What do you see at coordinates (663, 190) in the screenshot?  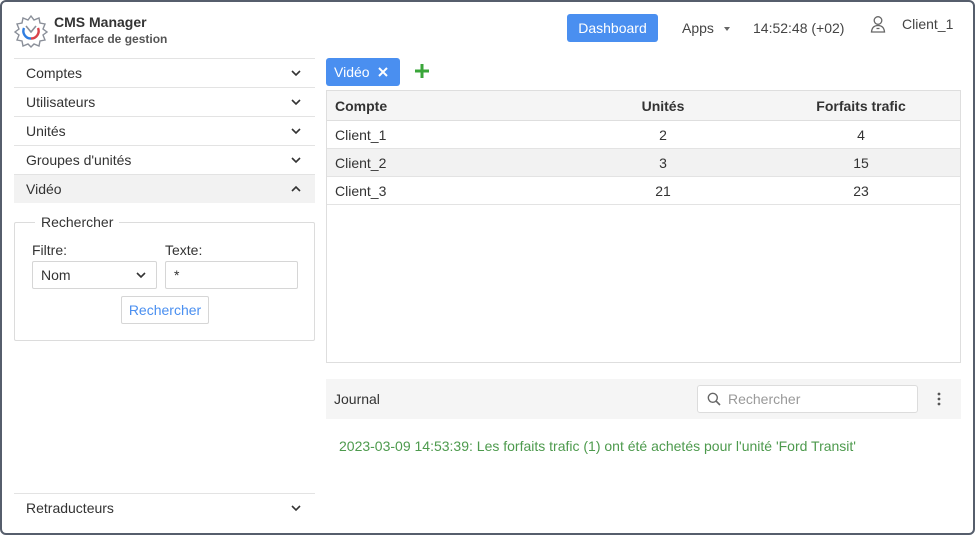 I see `cell-unites: 21` at bounding box center [663, 190].